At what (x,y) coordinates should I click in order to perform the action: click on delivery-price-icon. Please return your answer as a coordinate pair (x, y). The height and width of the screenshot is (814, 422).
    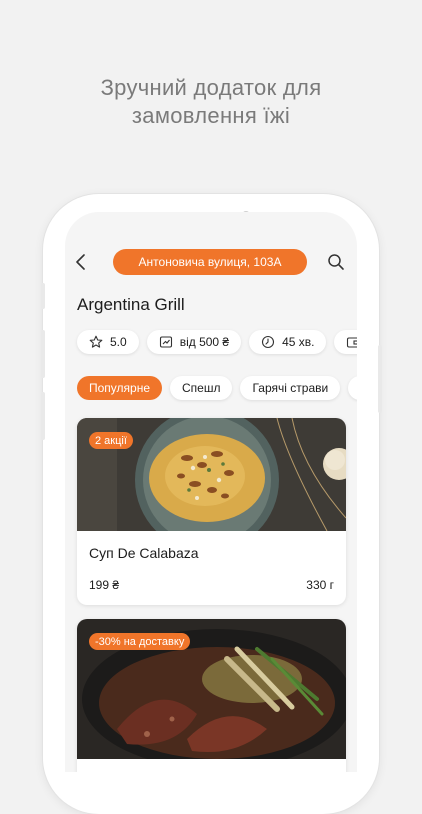
    Looking at the image, I should click on (165, 342).